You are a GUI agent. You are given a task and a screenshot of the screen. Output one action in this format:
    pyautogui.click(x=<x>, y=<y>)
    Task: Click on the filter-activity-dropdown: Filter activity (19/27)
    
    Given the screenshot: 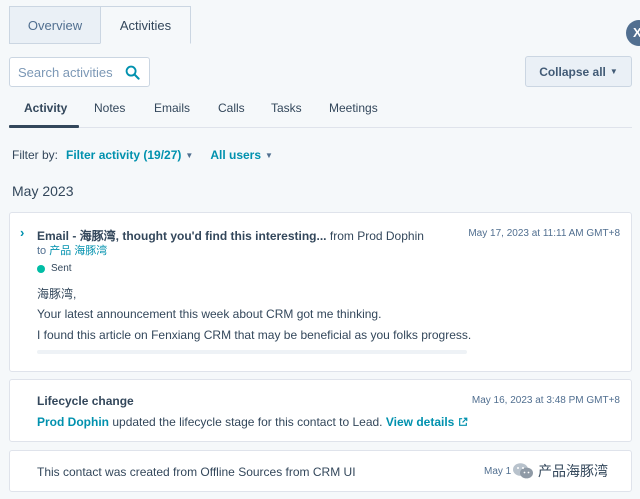 What is the action you would take?
    pyautogui.click(x=123, y=155)
    